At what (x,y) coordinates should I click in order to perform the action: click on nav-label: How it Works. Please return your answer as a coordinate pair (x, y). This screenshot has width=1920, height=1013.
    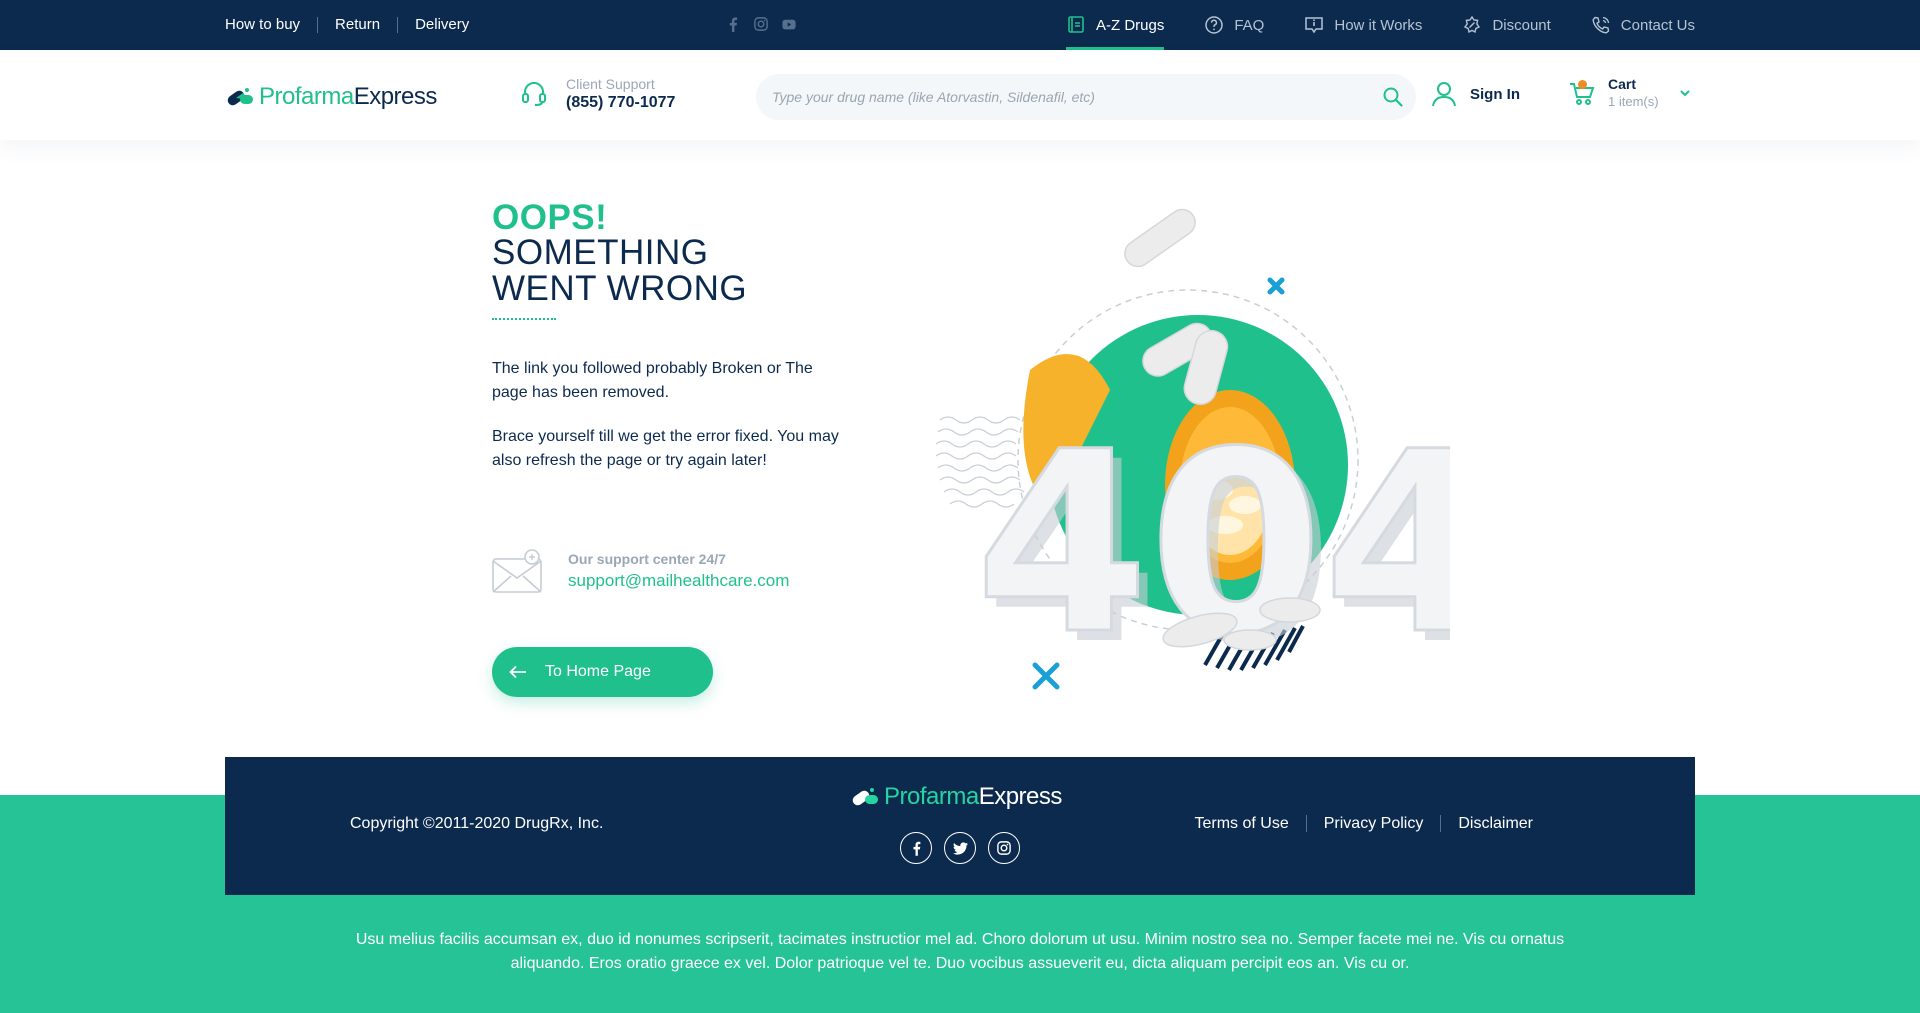
    Looking at the image, I should click on (1378, 25).